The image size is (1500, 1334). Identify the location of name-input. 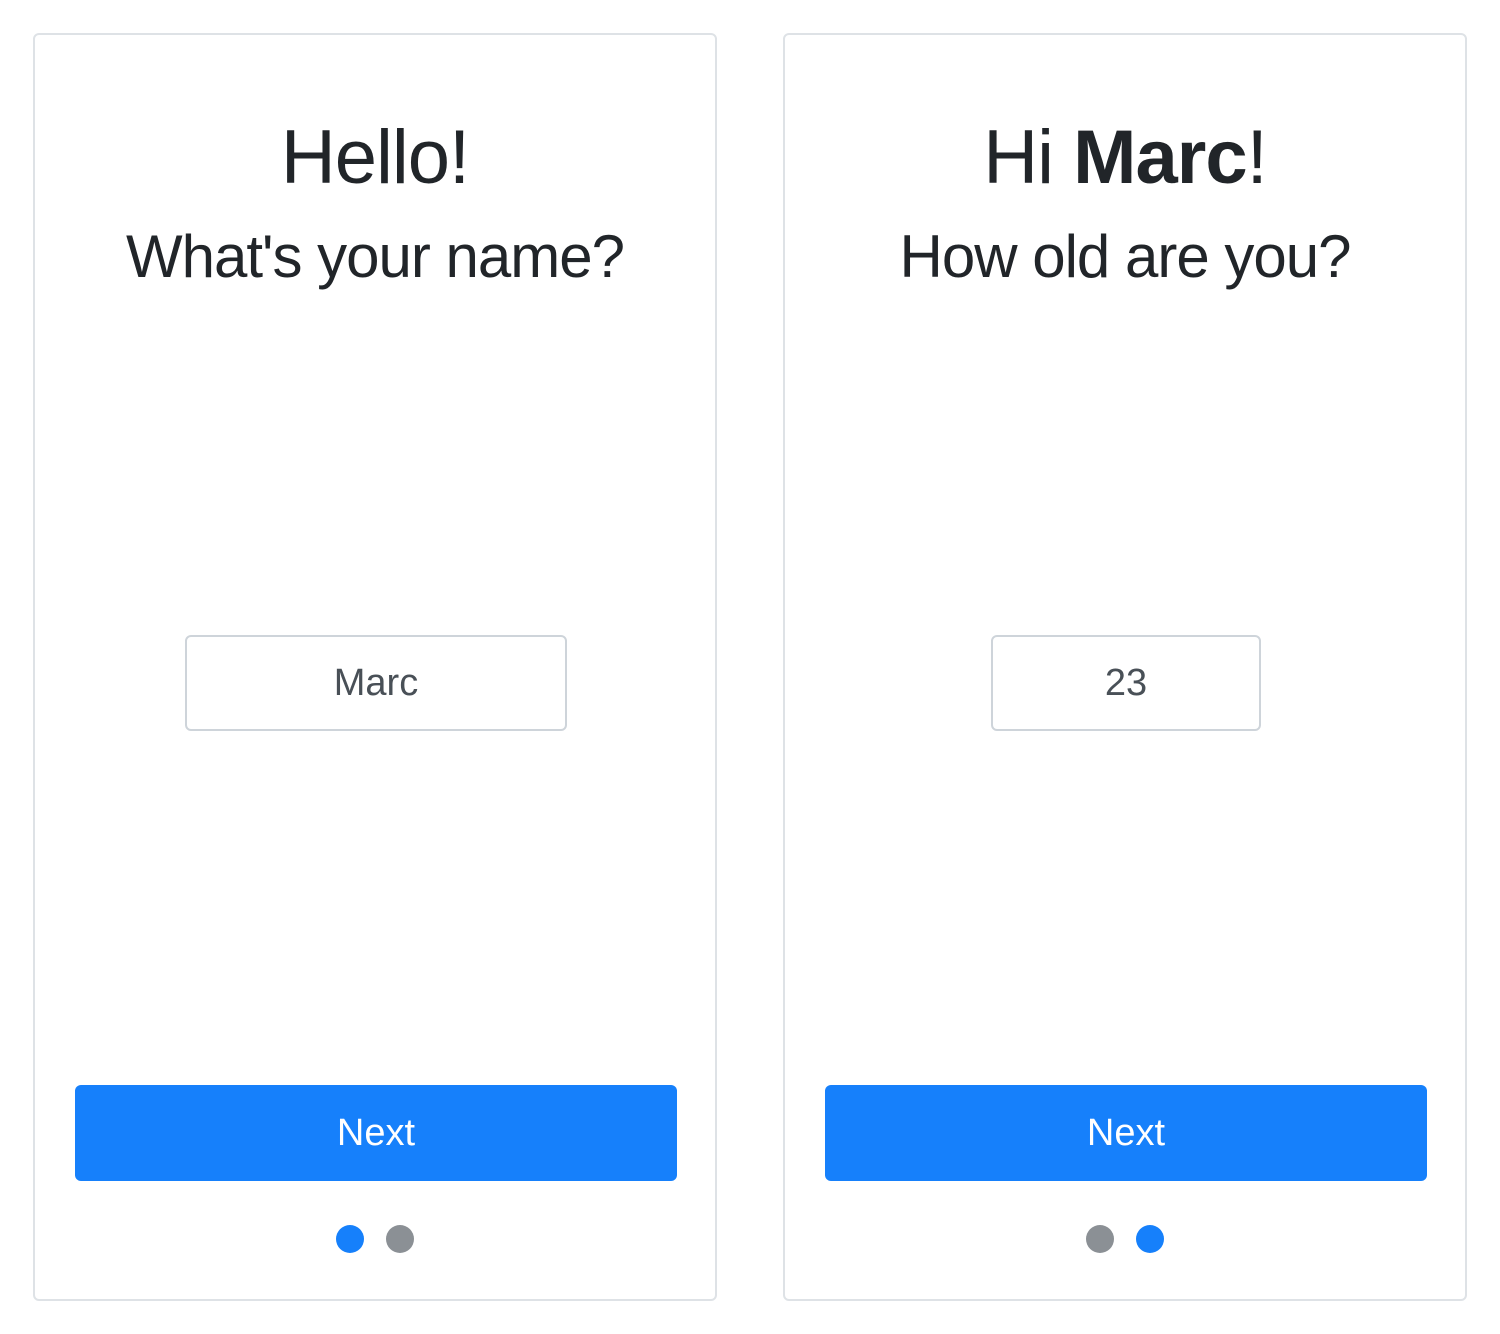
(376, 683).